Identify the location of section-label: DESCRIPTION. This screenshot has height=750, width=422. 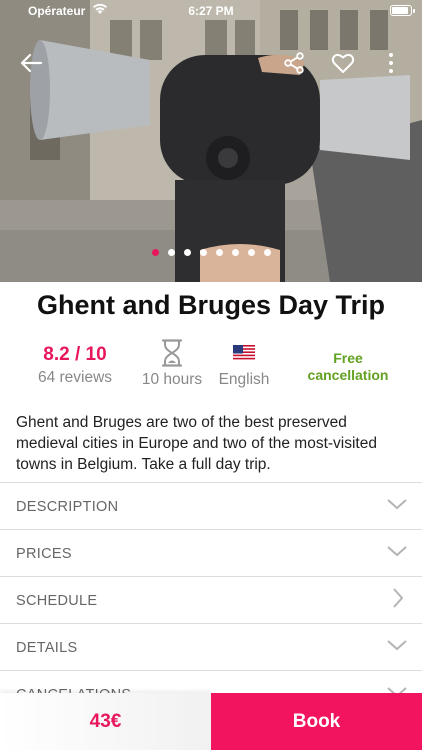
(67, 507).